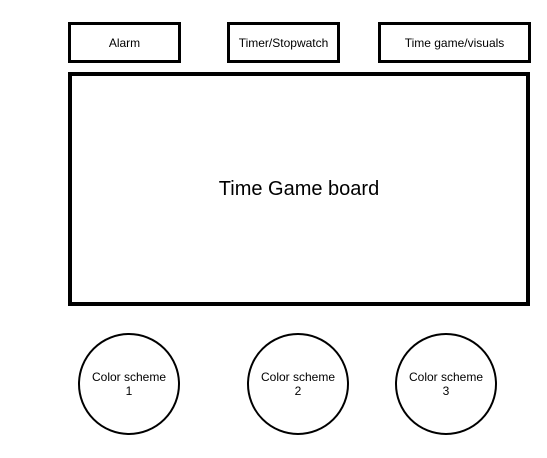  I want to click on tab-timer-stopwatch: Timer/Stopwatch, so click(283, 42).